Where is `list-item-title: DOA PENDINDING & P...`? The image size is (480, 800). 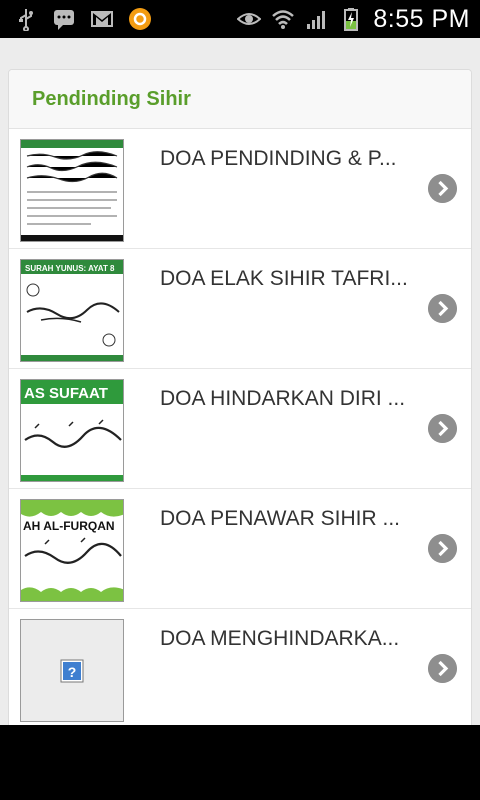 list-item-title: DOA PENDINDING & P... is located at coordinates (278, 158).